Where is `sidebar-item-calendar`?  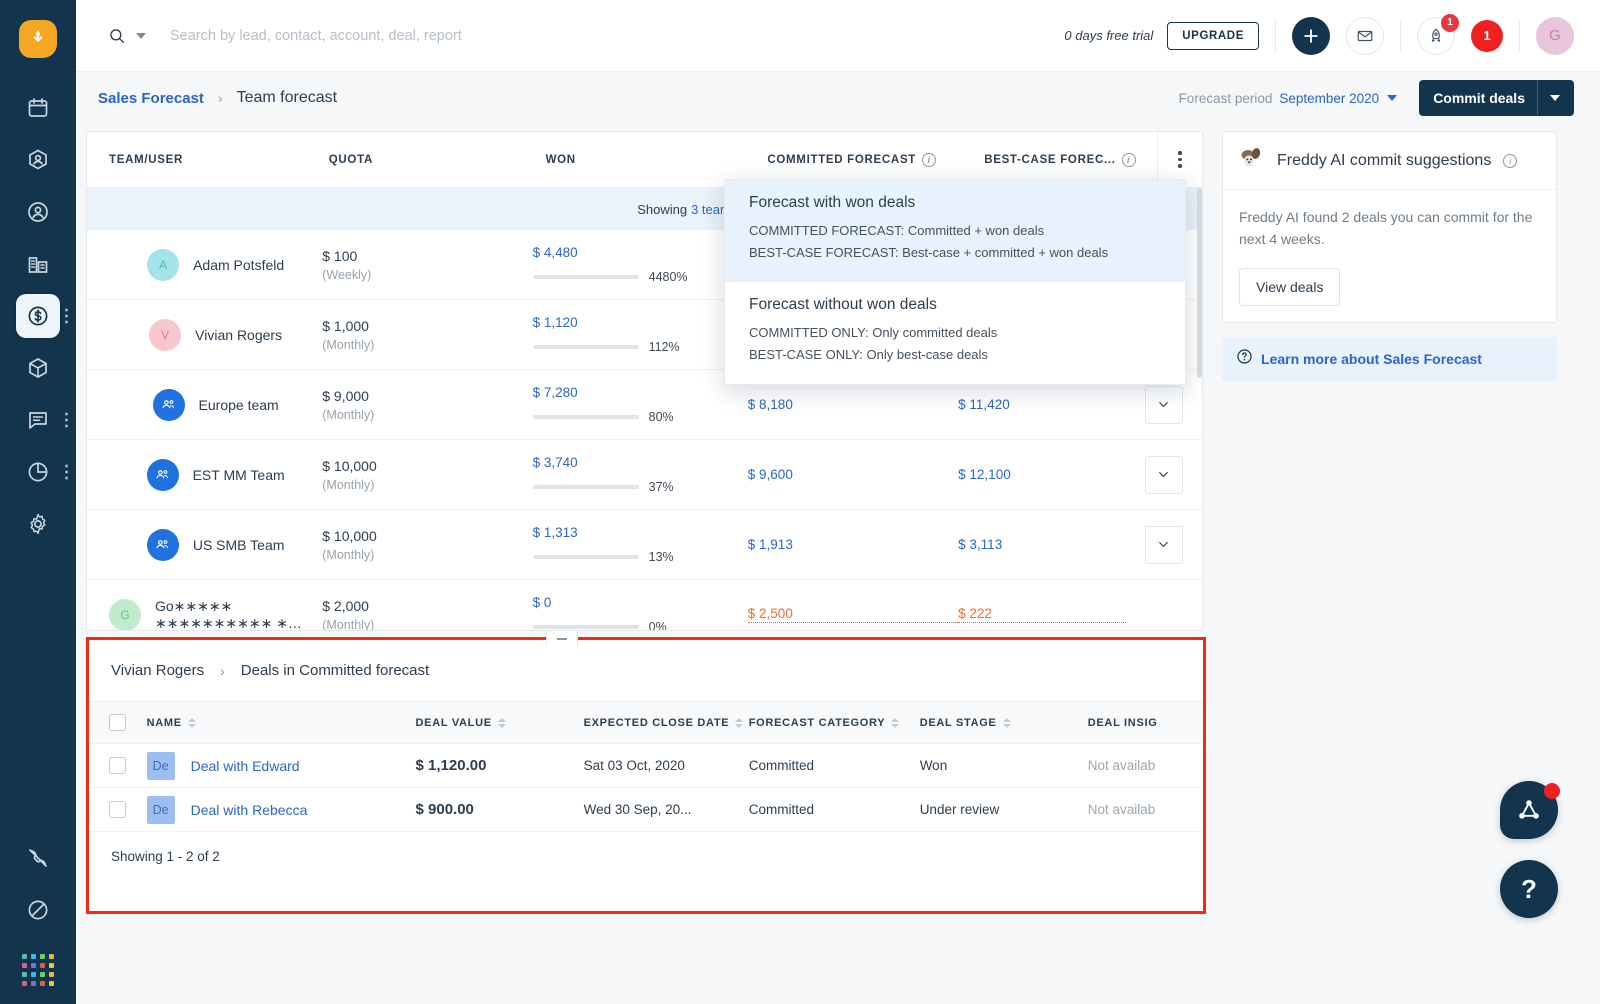 sidebar-item-calendar is located at coordinates (38, 108).